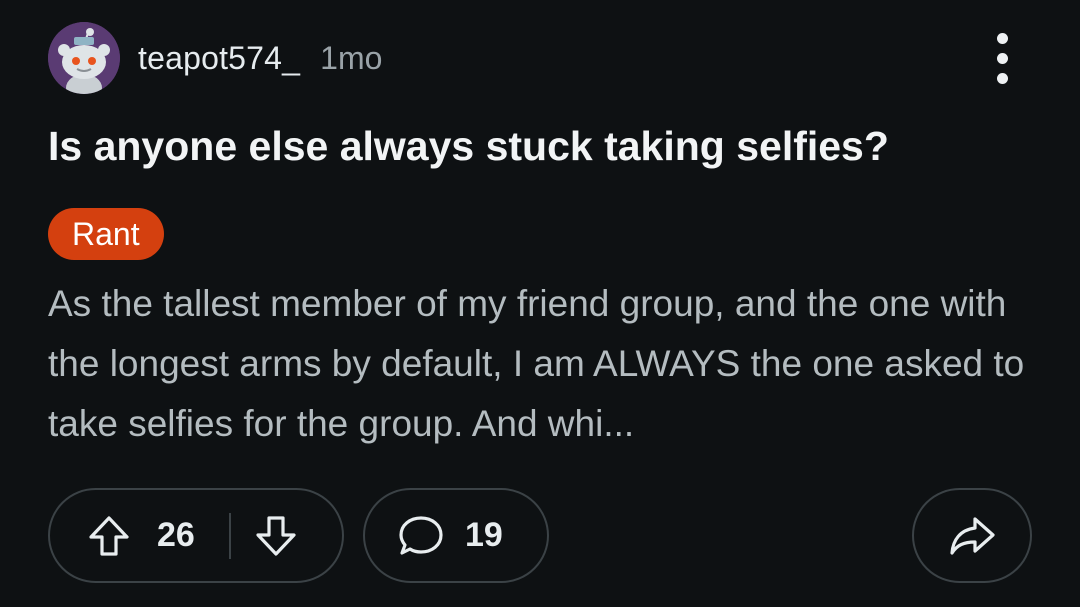 The height and width of the screenshot is (607, 1080). I want to click on arrow-down-icon, so click(276, 535).